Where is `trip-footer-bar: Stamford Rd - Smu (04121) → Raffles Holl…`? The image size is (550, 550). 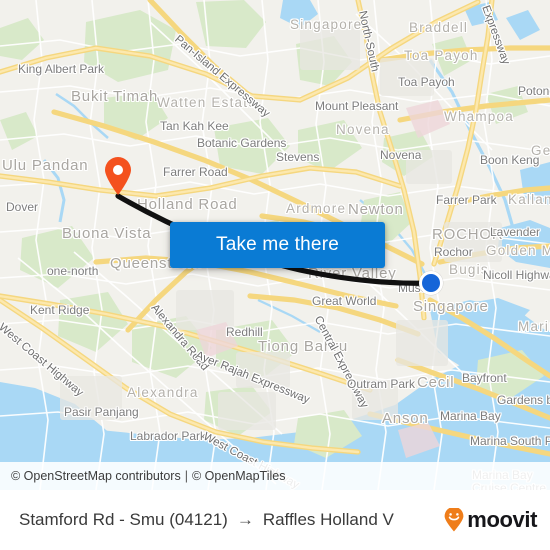 trip-footer-bar: Stamford Rd - Smu (04121) → Raffles Holl… is located at coordinates (275, 520).